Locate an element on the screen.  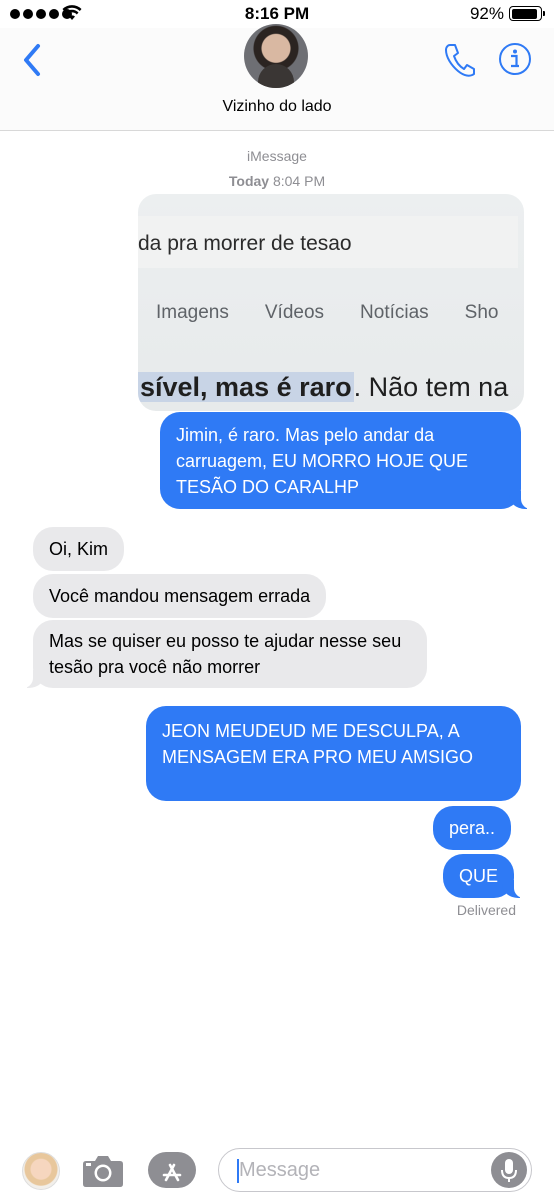
contact-avatar is located at coordinates (276, 56).